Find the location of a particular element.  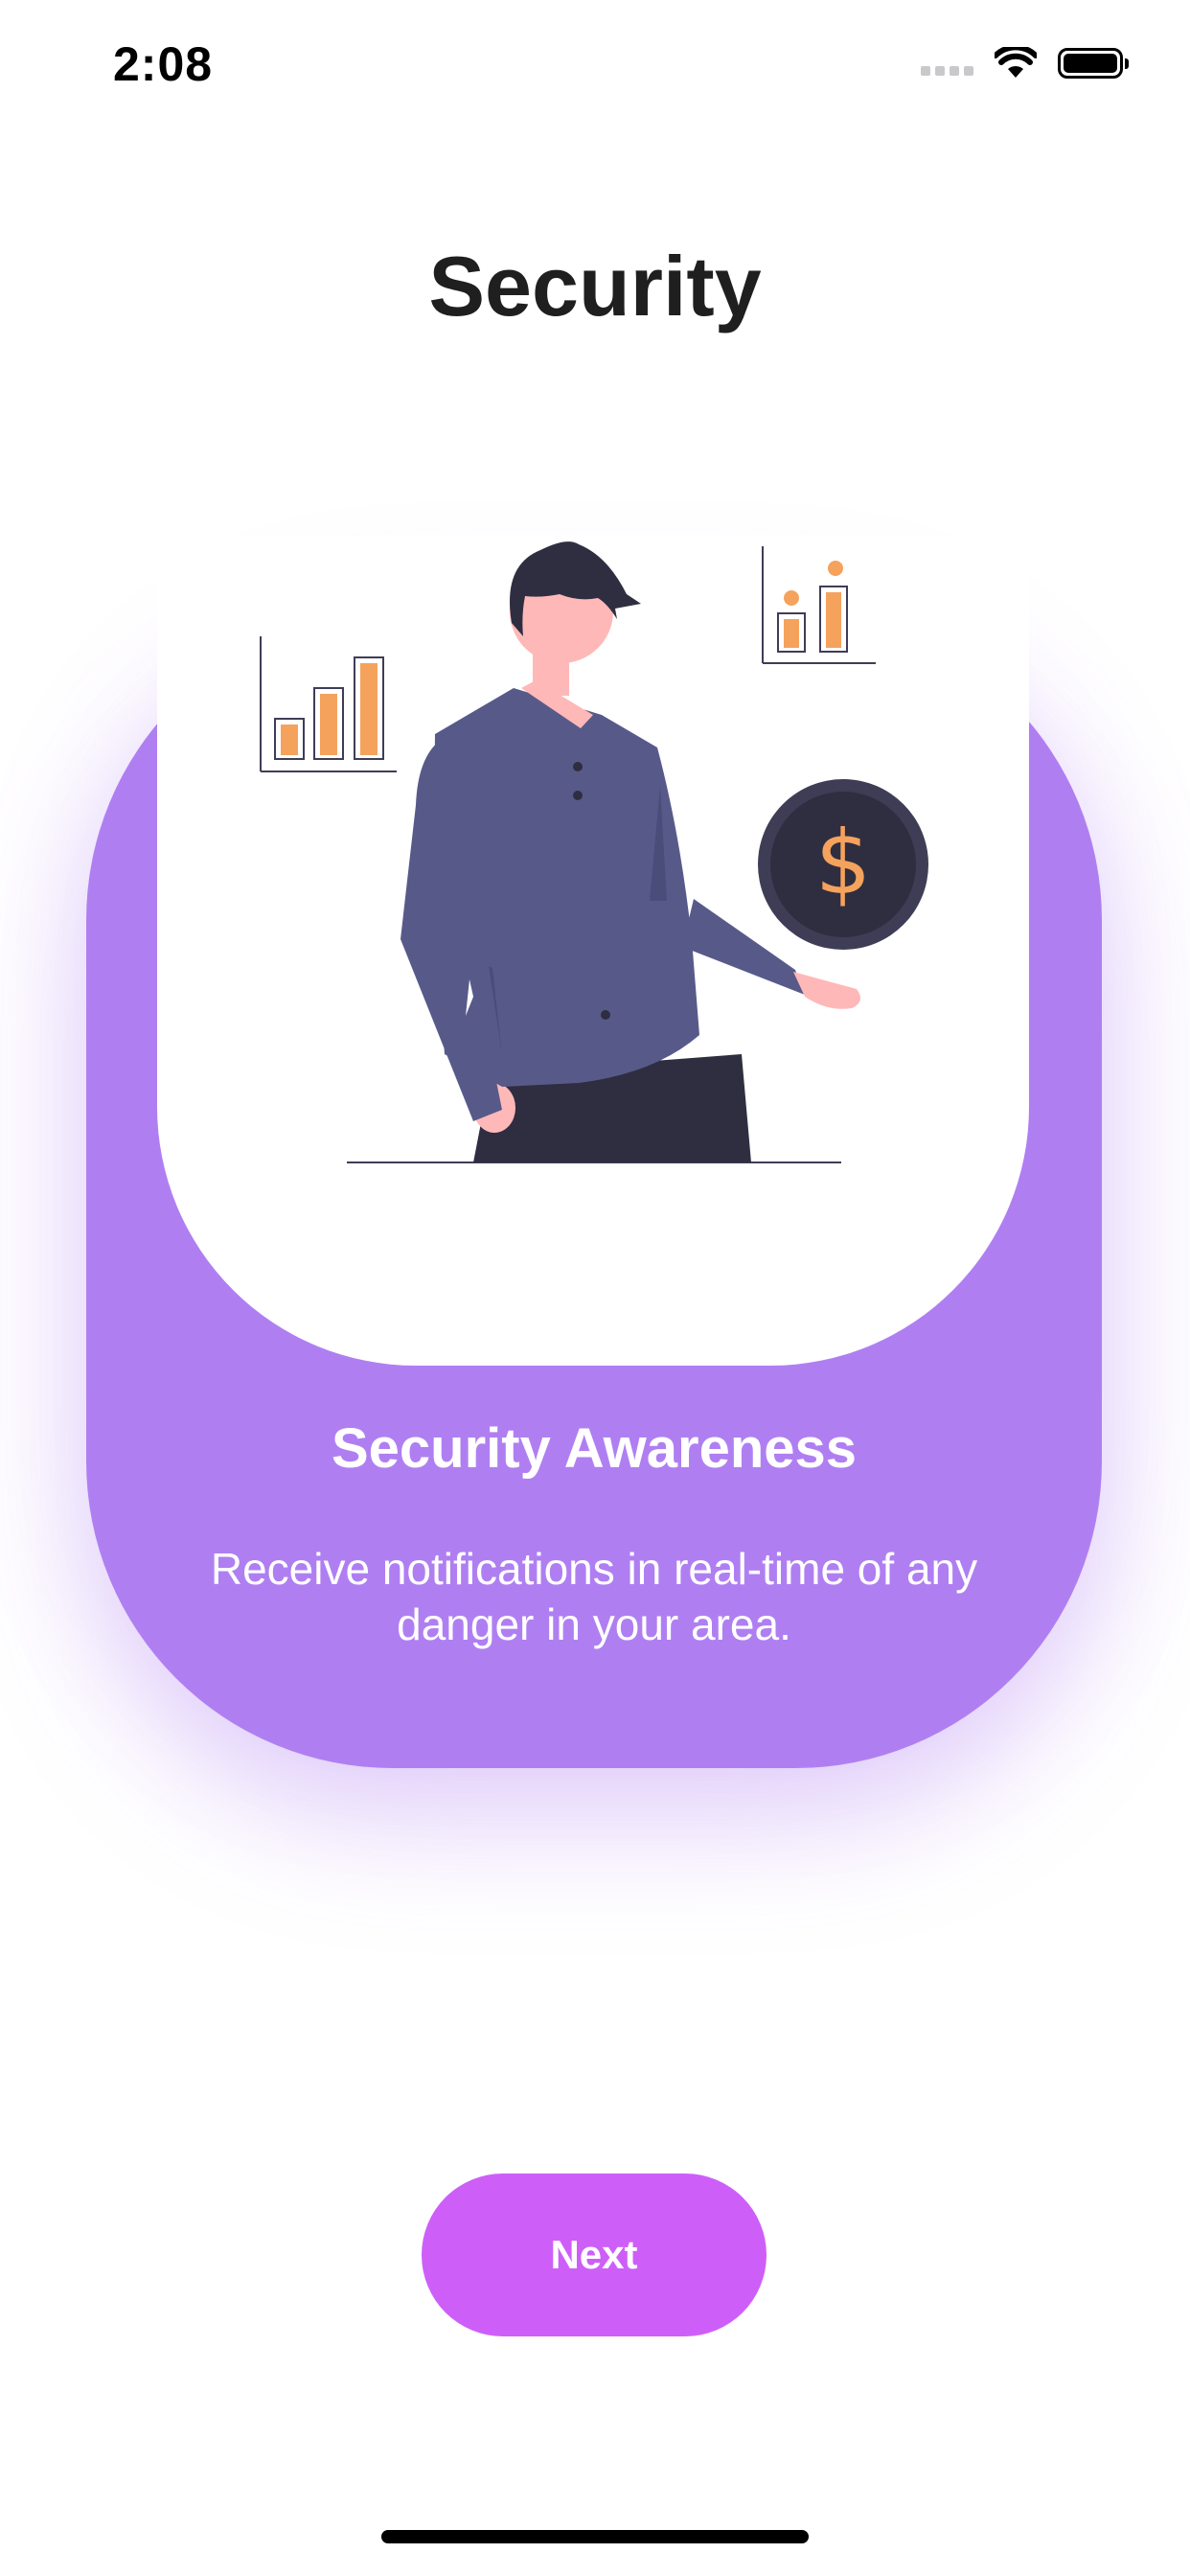

wifi-icon is located at coordinates (1016, 63).